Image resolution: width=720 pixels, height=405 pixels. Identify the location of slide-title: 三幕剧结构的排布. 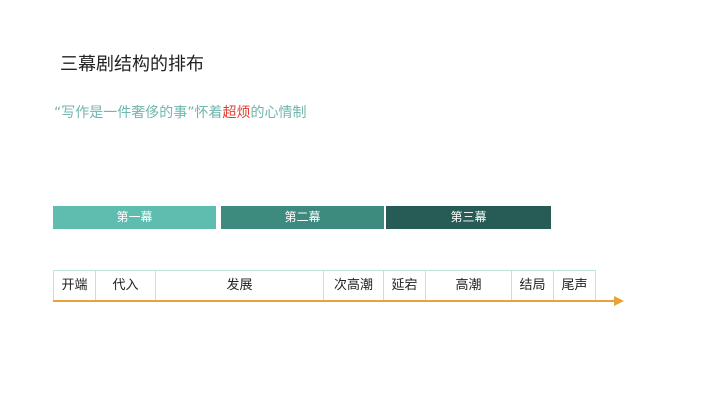
(132, 64).